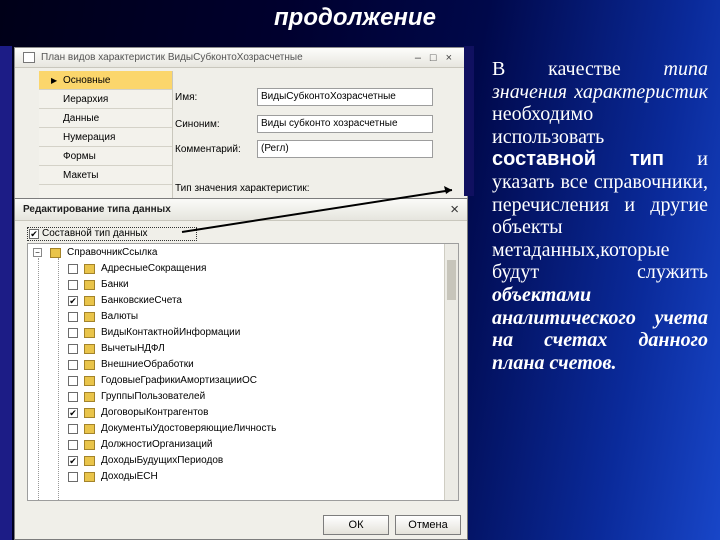 The width and height of the screenshot is (720, 540). Describe the element at coordinates (438, 58) in the screenshot. I see `window-controls: –□×` at that location.